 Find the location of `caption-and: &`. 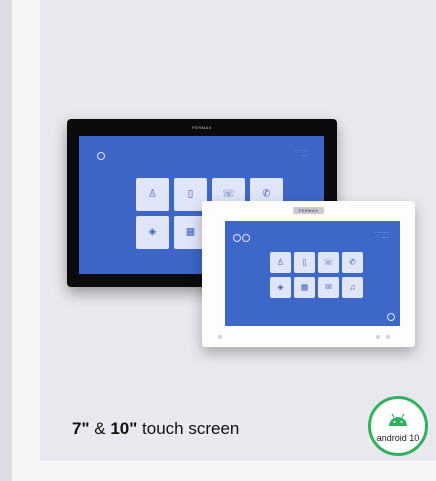

caption-and: & is located at coordinates (100, 428).